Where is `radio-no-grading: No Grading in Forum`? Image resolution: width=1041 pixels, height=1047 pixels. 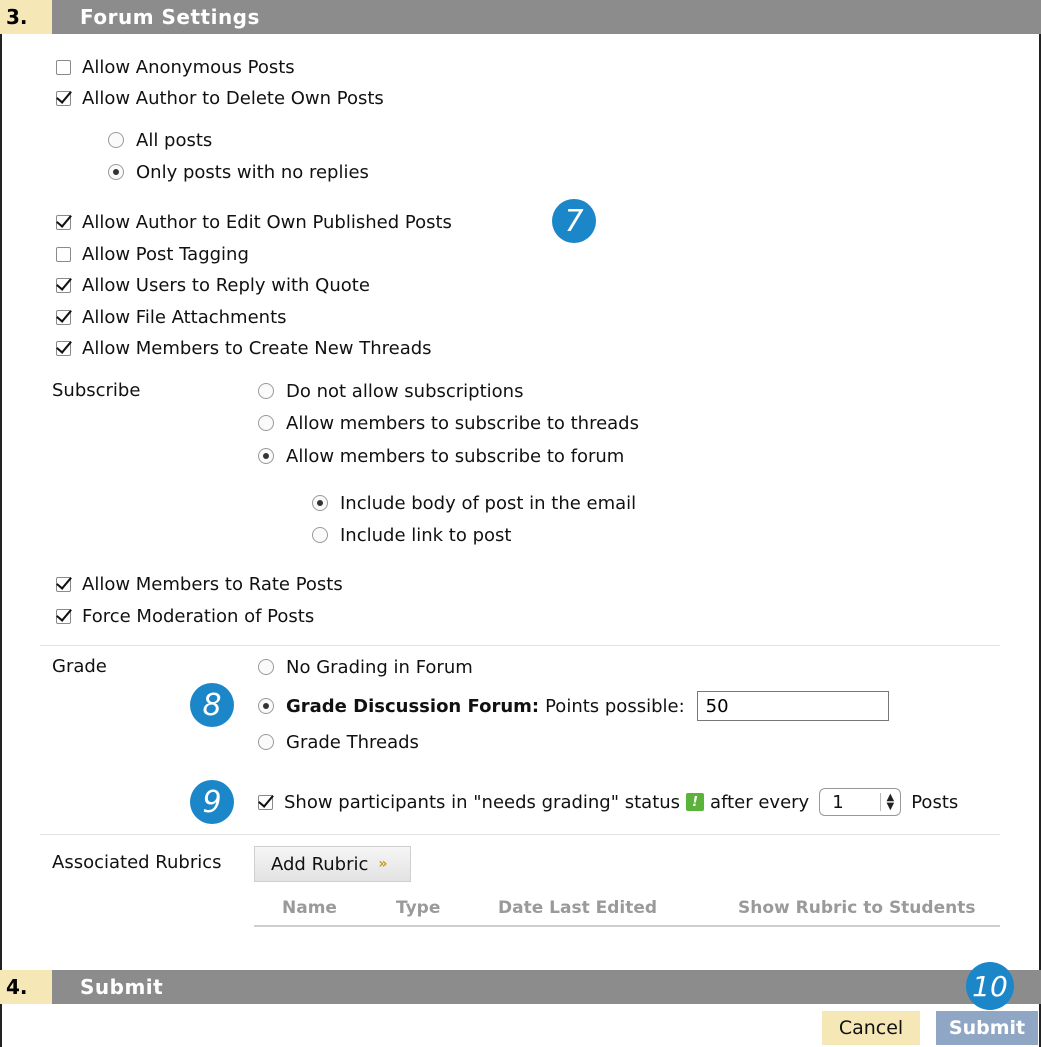
radio-no-grading: No Grading in Forum is located at coordinates (365, 667).